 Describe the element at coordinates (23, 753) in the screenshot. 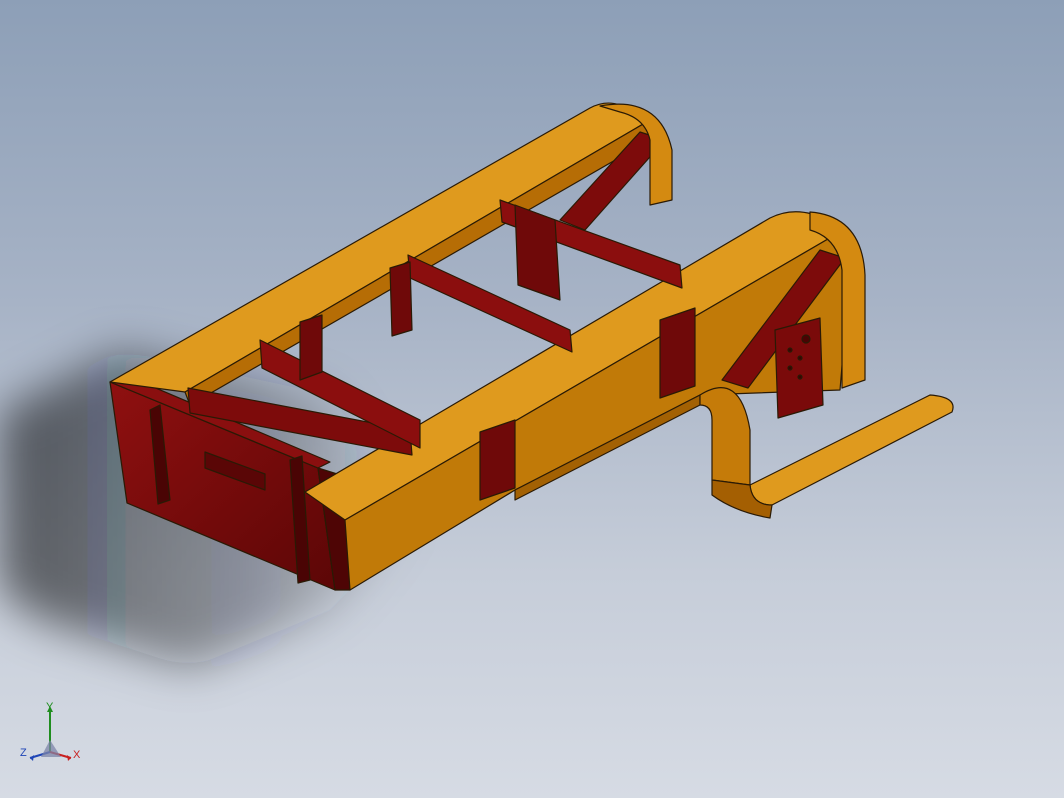

I see `triad-z-label: Z` at that location.